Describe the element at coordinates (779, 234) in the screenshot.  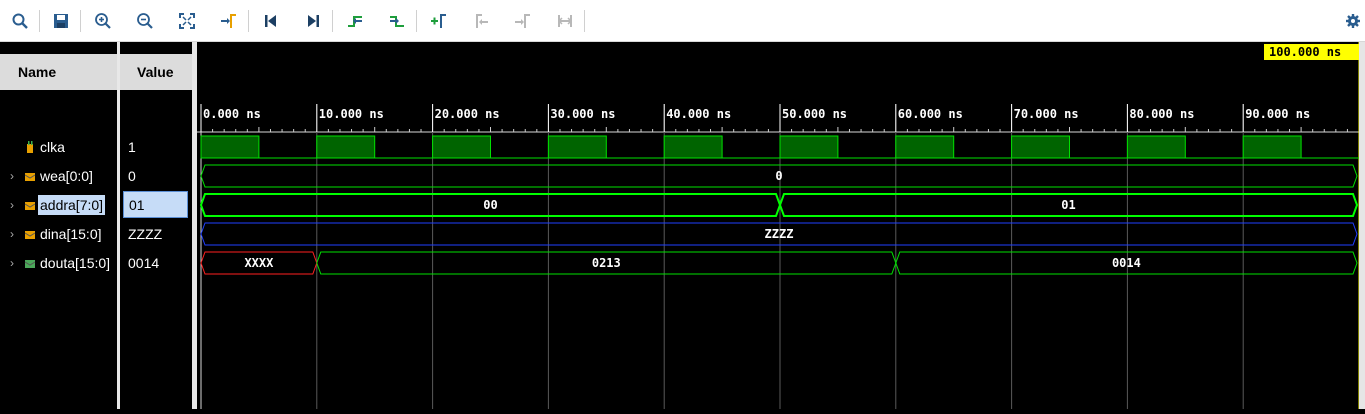
I see `bus-value-label: ZZZZ` at that location.